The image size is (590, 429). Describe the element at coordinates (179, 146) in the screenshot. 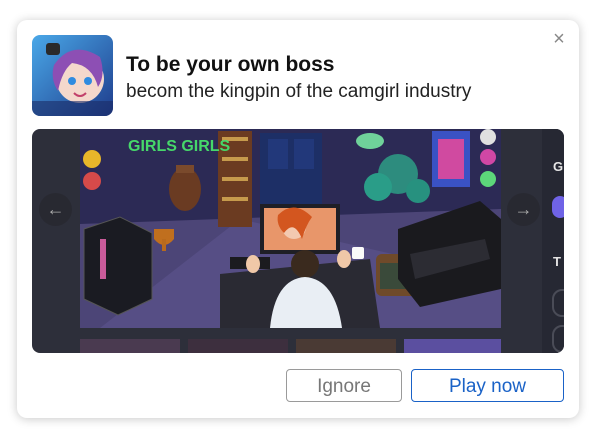

I see `neon-sign-text: GIRLS GIRLS` at that location.